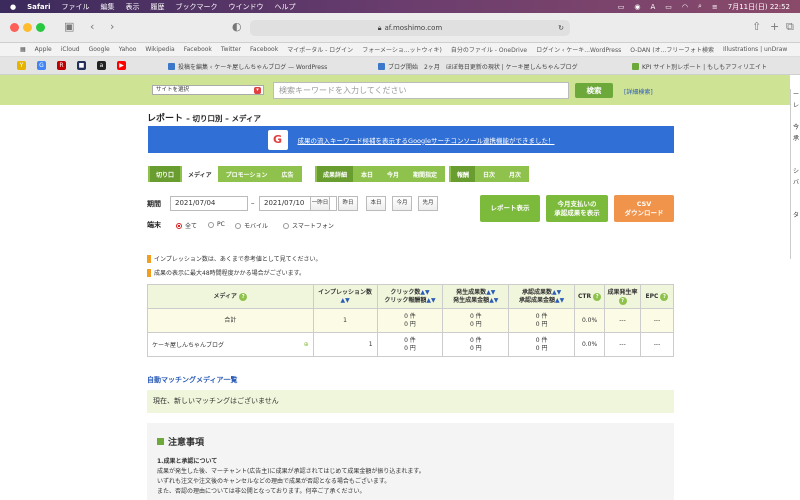 Image resolution: width=800 pixels, height=500 pixels. Describe the element at coordinates (188, 345) in the screenshot. I see `media-link: ケーキ屋しんちゃんブログ` at that location.